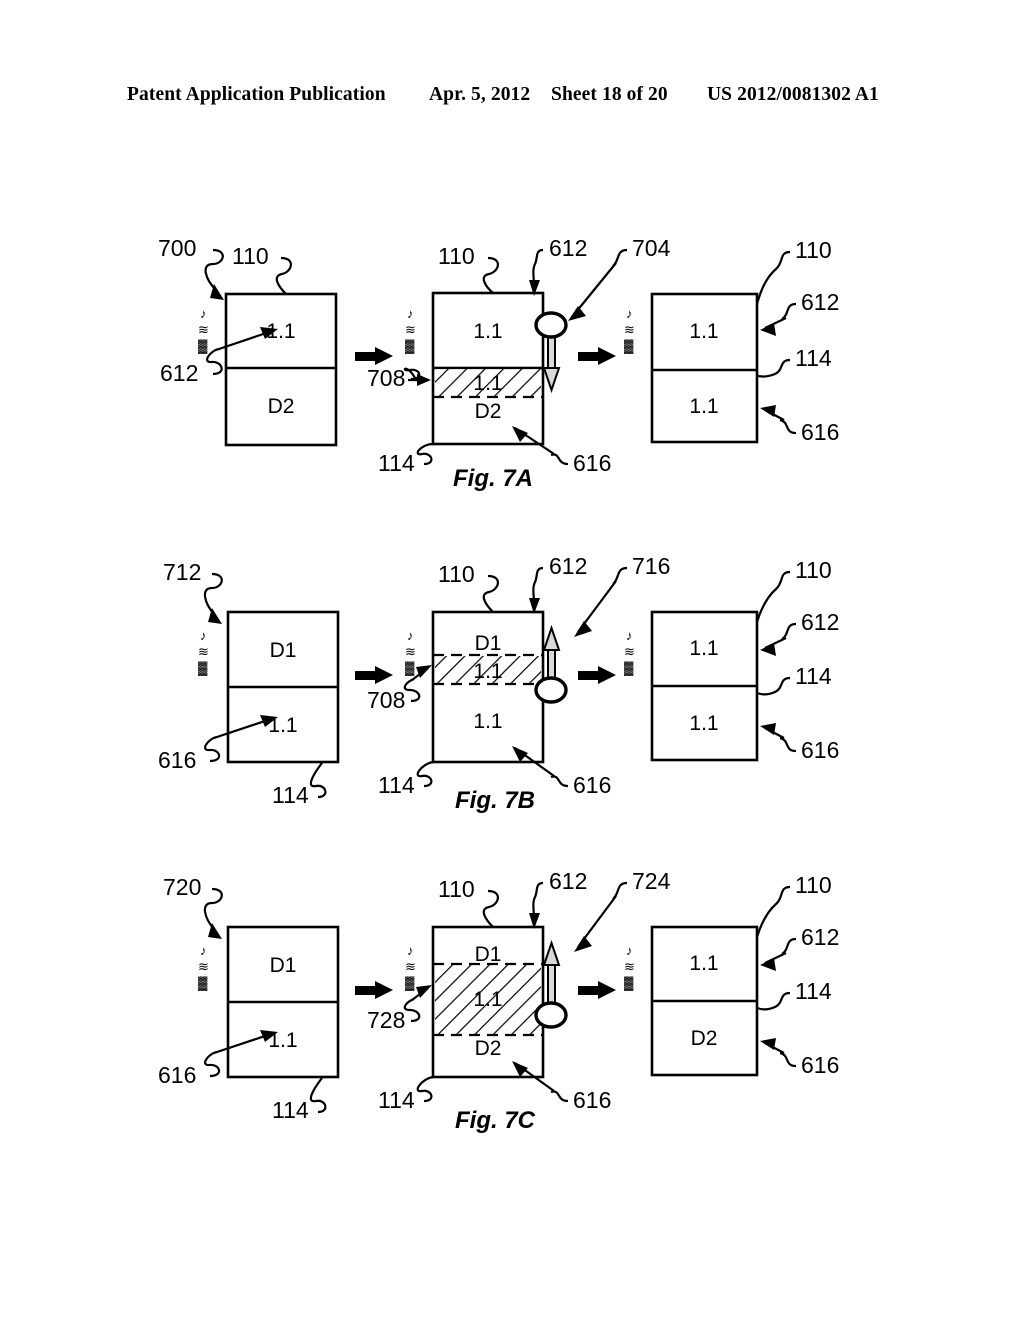 This screenshot has width=1024, height=1320. What do you see at coordinates (283, 965) in the screenshot?
I see `fig7c-left-top-label: D1` at bounding box center [283, 965].